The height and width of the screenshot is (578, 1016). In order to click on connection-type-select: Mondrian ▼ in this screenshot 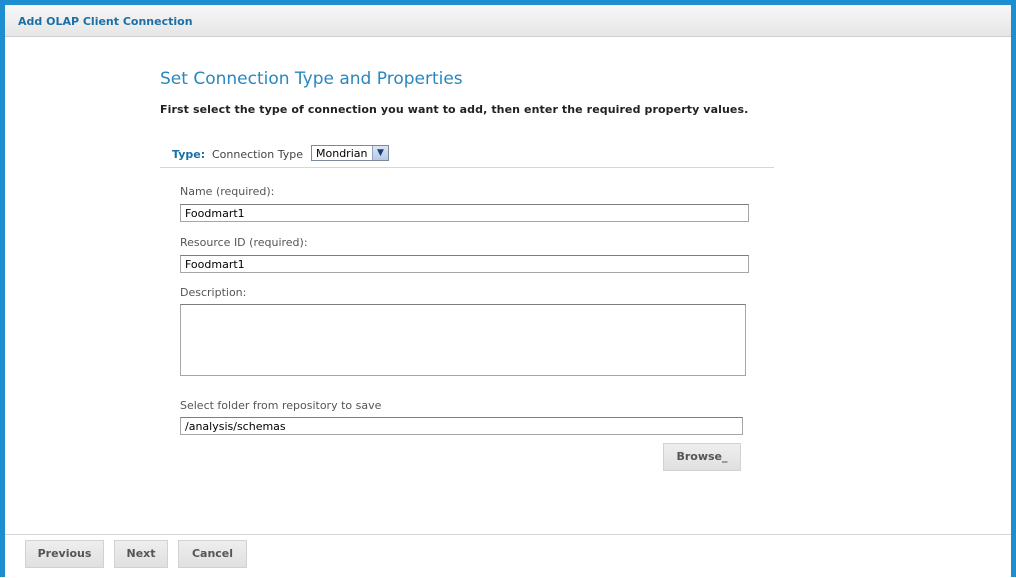, I will do `click(350, 153)`.